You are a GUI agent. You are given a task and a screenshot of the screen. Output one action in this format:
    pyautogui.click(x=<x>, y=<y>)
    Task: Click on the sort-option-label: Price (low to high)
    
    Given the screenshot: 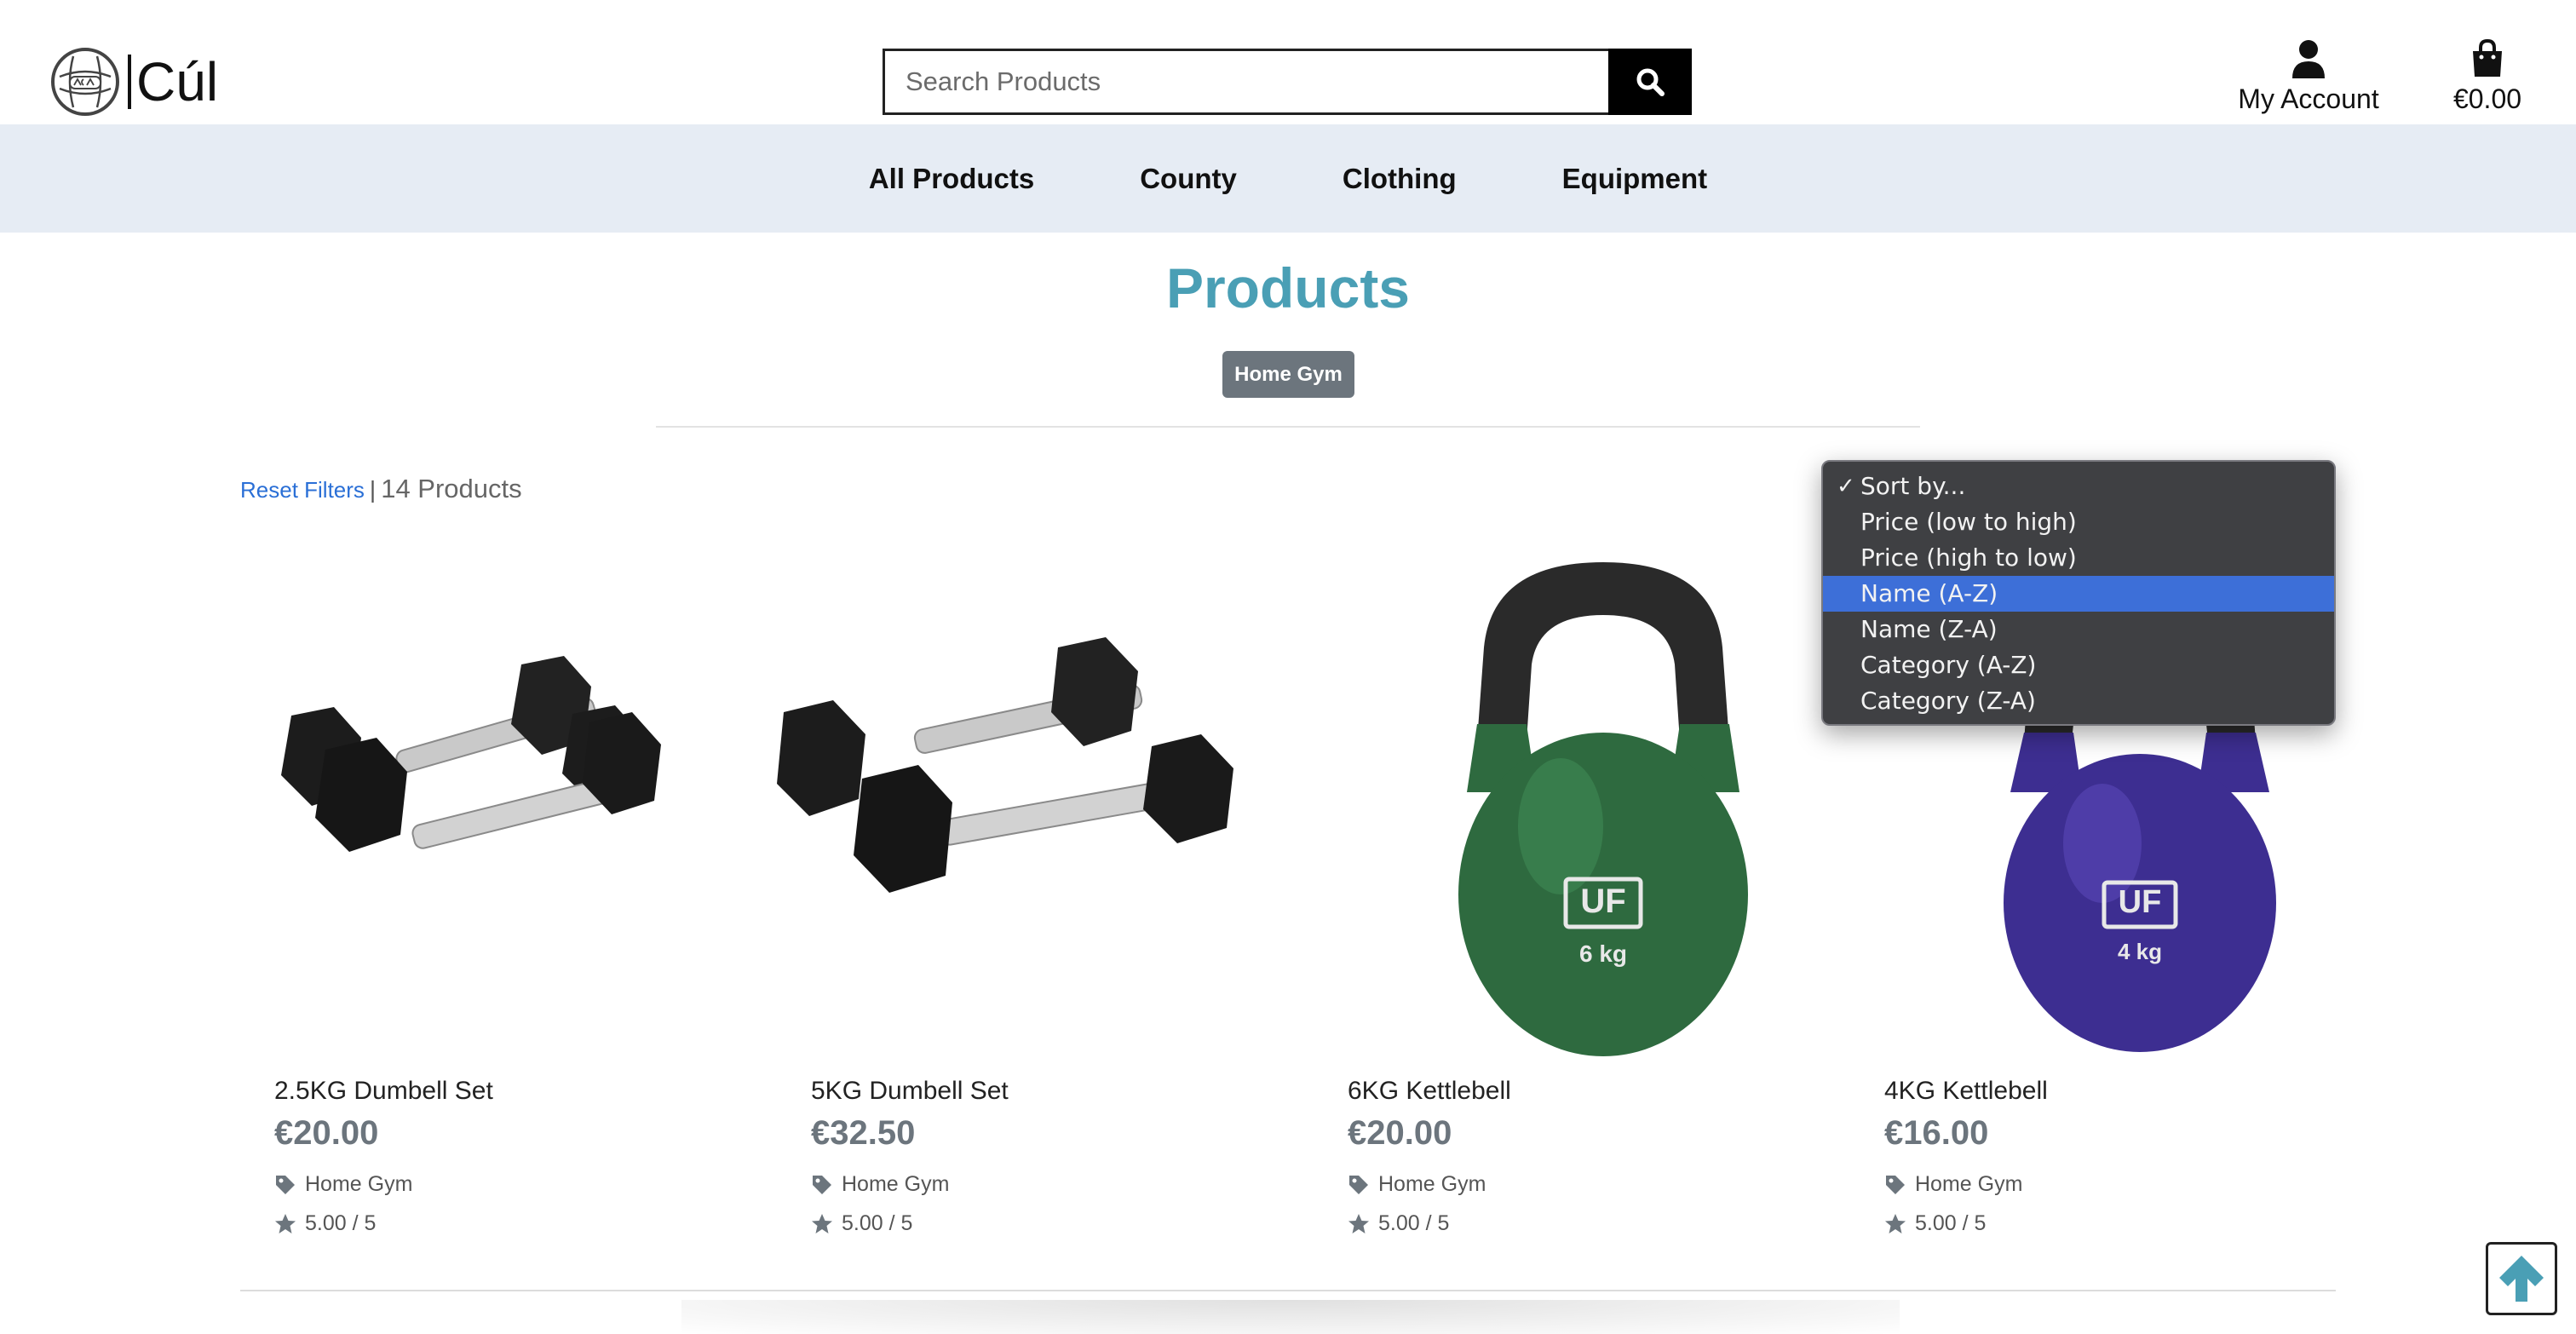 What is the action you would take?
    pyautogui.click(x=1969, y=522)
    